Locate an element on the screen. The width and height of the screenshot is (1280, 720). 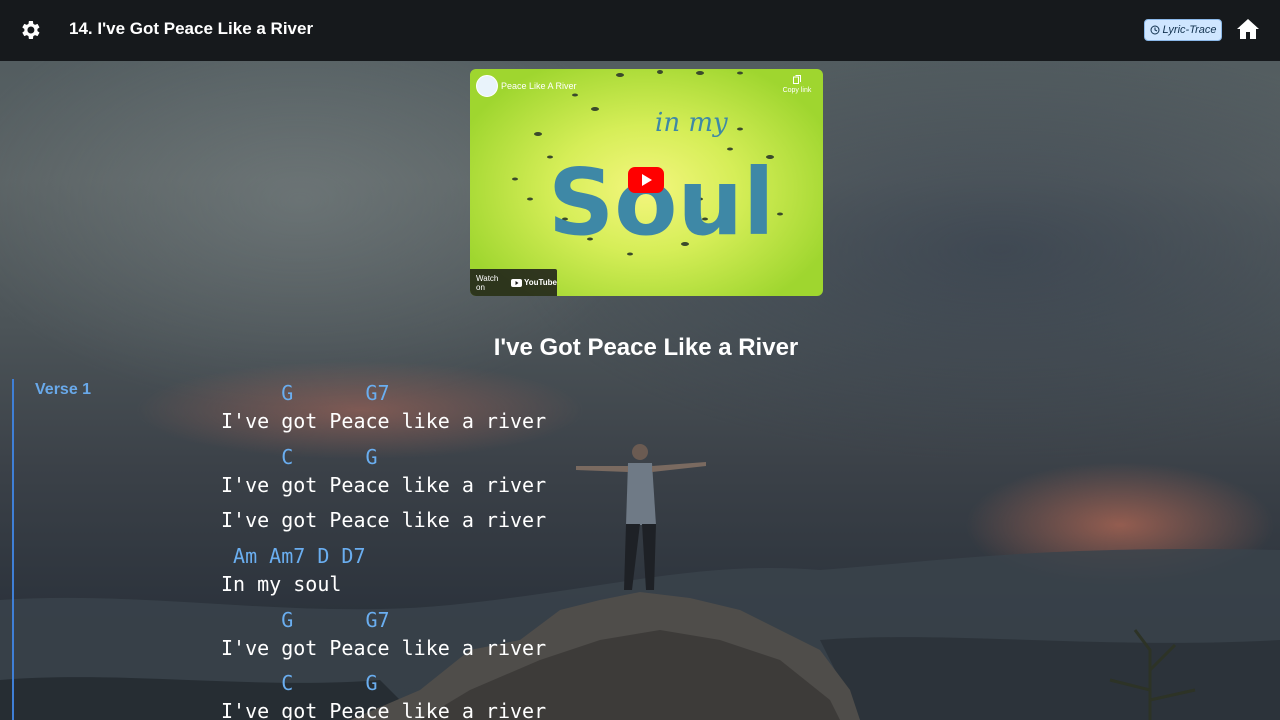
person-silhouette is located at coordinates (641, 517).